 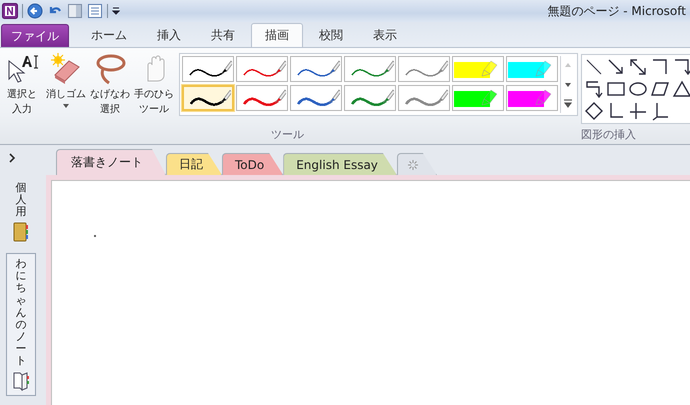 I want to click on file-tab: ファイル, so click(x=35, y=35).